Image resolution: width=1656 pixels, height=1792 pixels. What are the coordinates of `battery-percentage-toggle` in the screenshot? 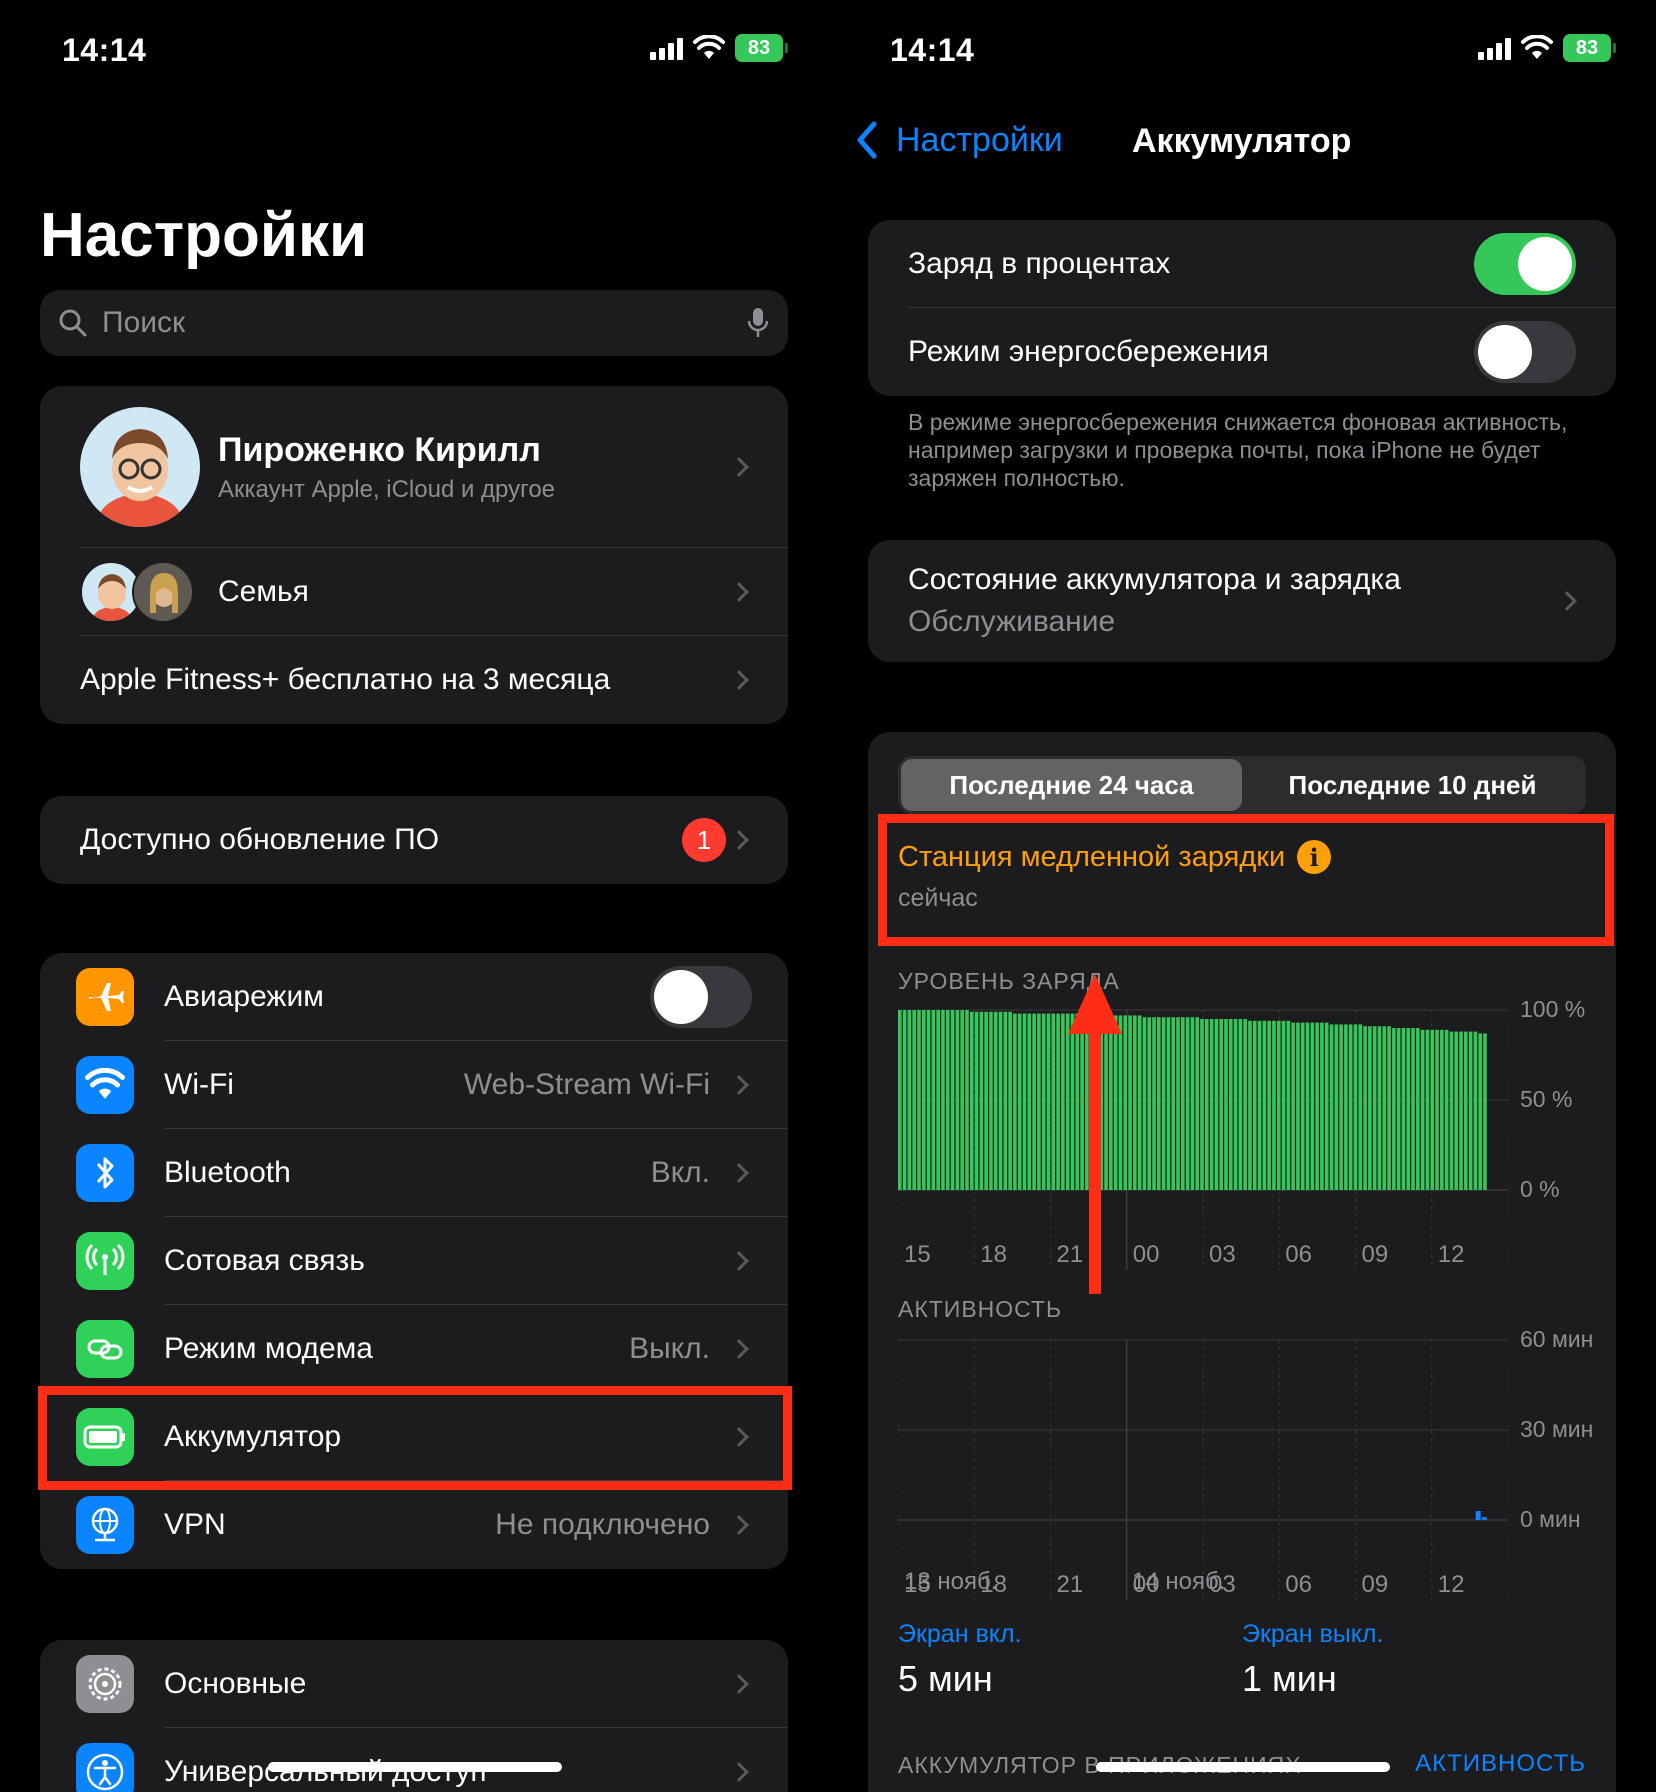 It's located at (1525, 264).